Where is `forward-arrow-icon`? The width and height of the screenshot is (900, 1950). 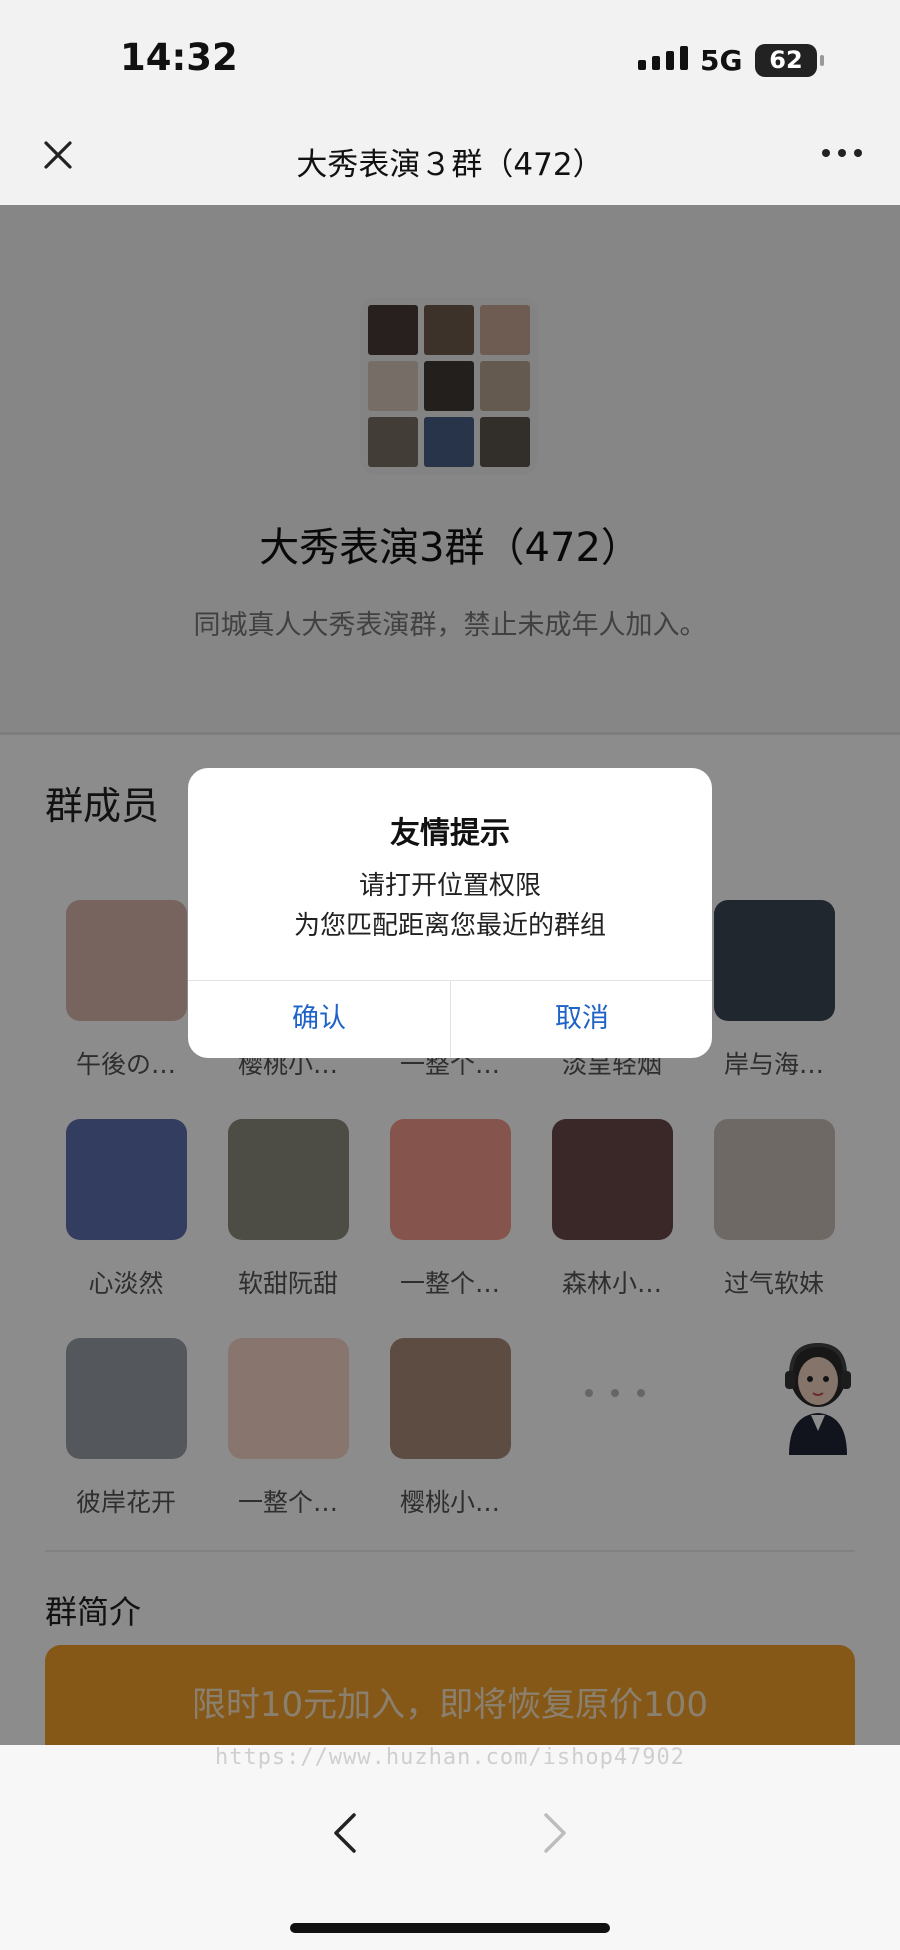
forward-arrow-icon is located at coordinates (555, 1835).